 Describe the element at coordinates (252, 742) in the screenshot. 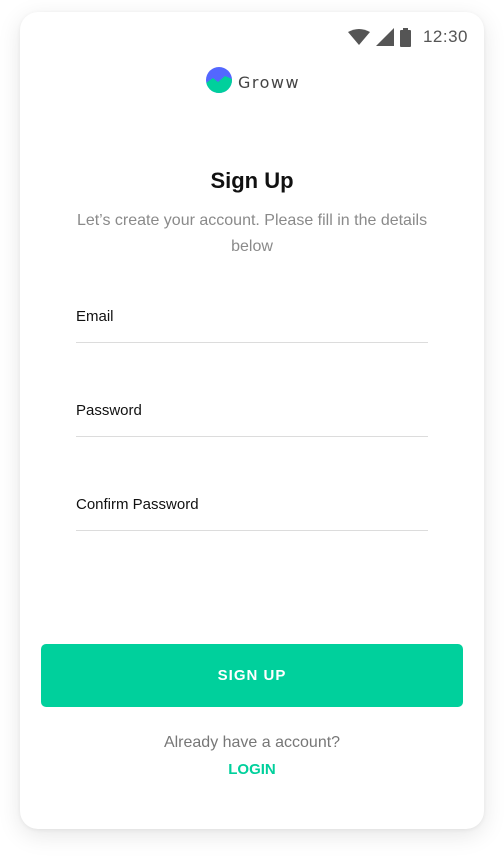

I see `login-prompt: Already have a account?` at that location.